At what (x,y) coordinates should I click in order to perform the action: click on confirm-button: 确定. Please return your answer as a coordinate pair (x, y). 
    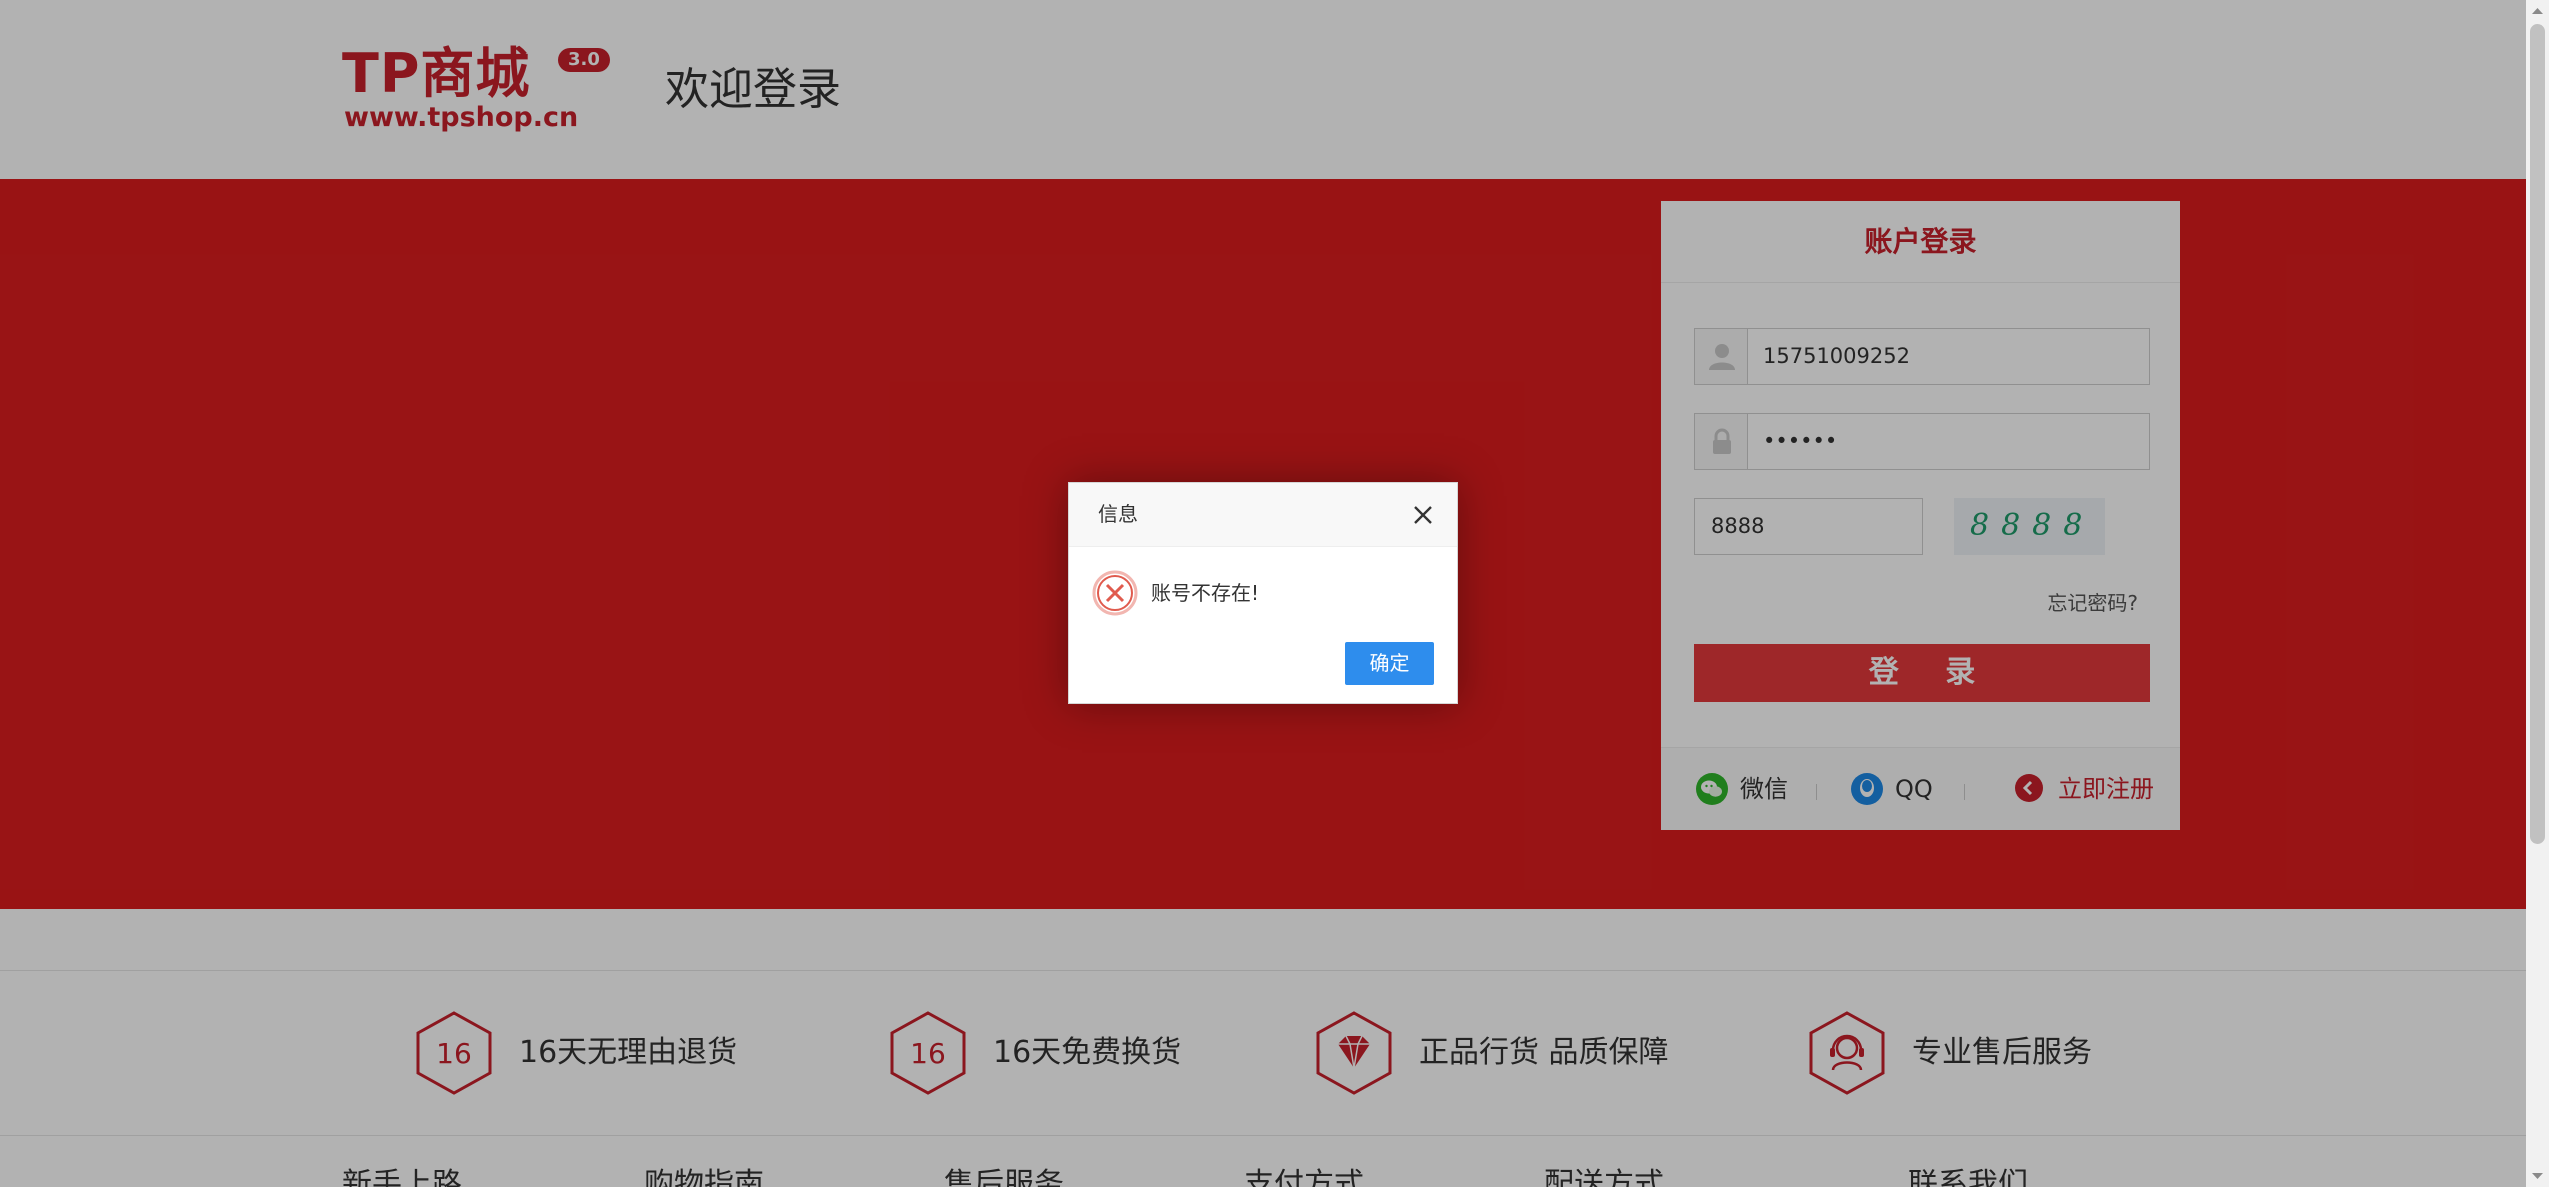
    Looking at the image, I should click on (1389, 663).